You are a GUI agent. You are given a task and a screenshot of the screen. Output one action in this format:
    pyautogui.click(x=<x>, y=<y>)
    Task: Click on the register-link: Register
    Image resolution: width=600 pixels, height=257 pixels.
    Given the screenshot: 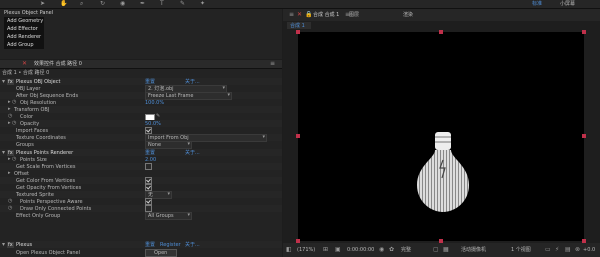 What is the action you would take?
    pyautogui.click(x=170, y=245)
    